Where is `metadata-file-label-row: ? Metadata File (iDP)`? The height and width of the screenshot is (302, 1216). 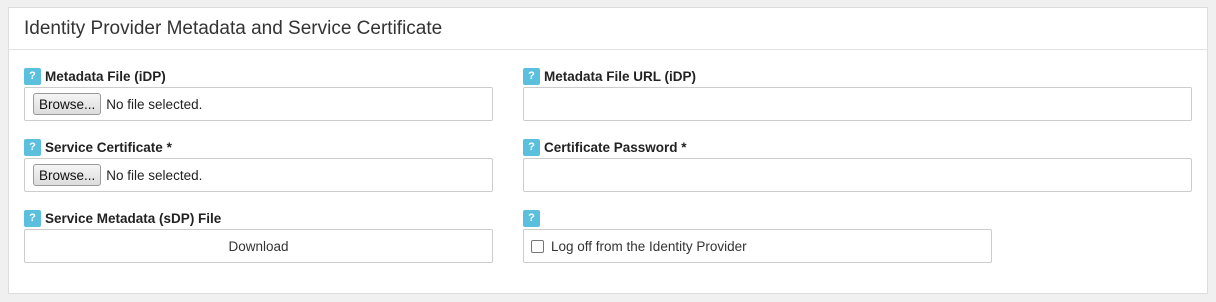 metadata-file-label-row: ? Metadata File (iDP) is located at coordinates (95, 76).